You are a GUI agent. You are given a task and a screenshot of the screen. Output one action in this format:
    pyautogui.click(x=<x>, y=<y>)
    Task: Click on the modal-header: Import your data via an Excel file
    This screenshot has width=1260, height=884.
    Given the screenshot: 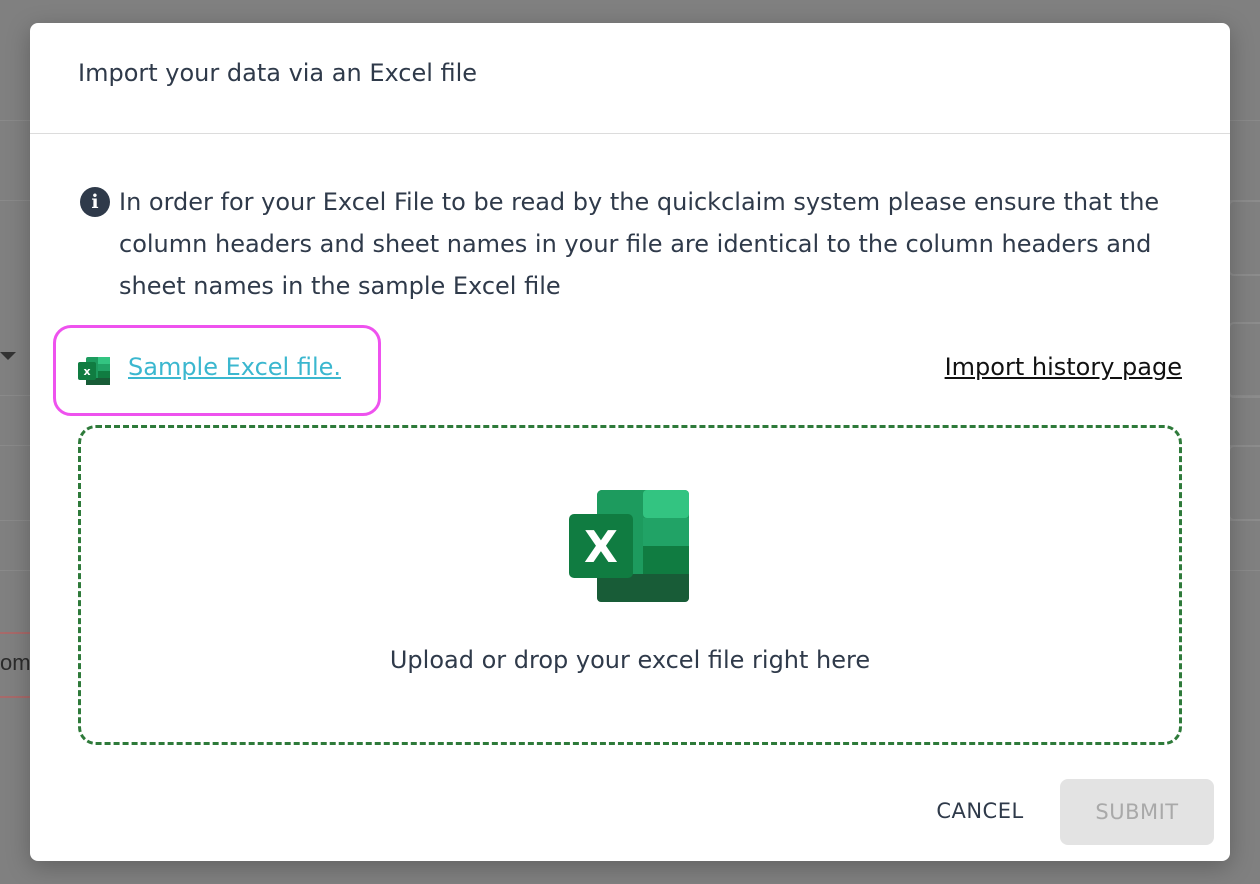 What is the action you would take?
    pyautogui.click(x=630, y=78)
    